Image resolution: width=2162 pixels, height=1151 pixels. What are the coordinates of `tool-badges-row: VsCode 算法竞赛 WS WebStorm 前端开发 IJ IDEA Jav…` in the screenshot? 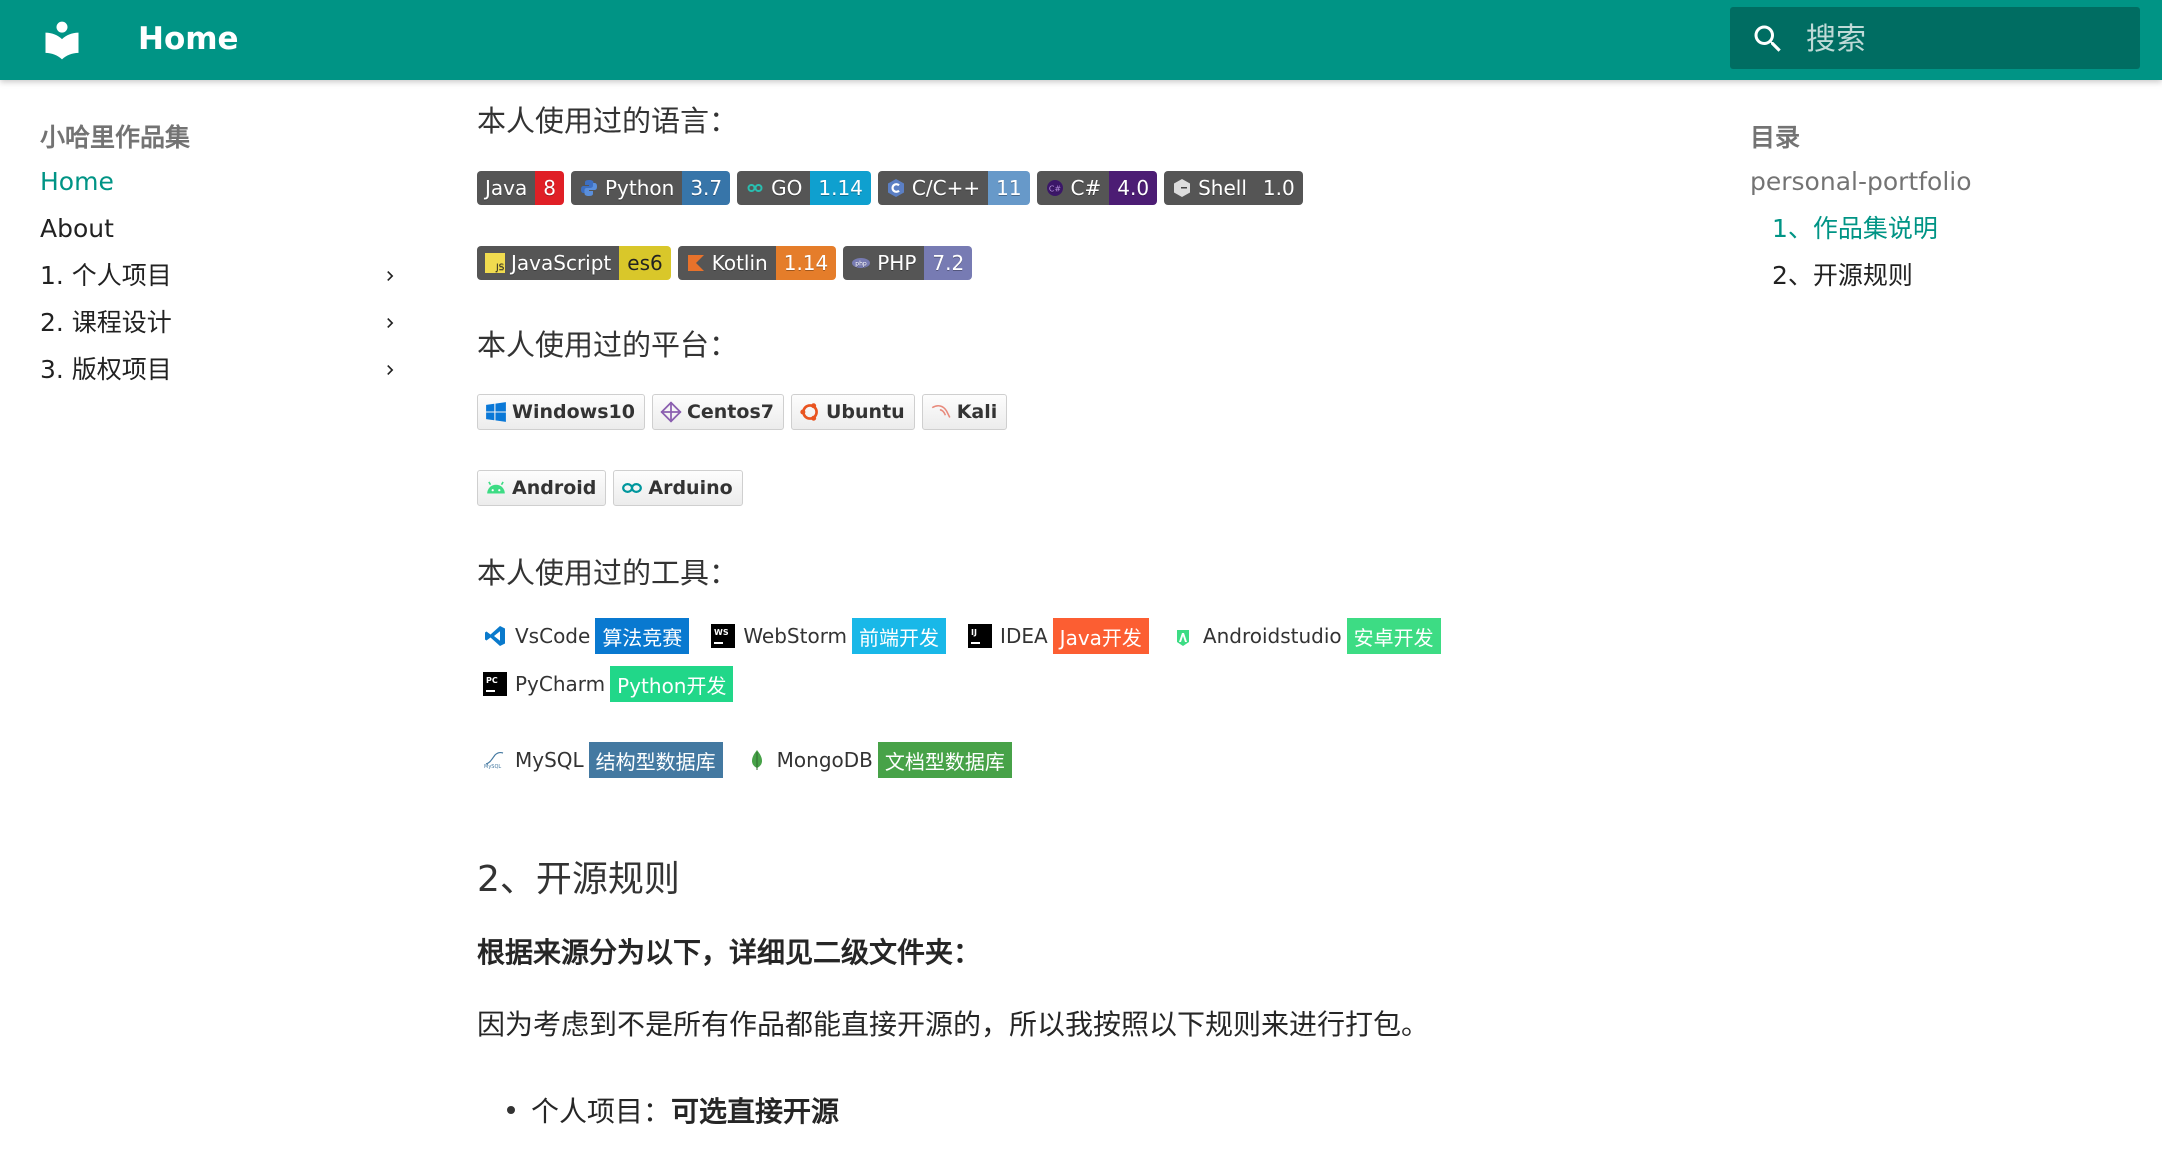 It's located at (967, 636).